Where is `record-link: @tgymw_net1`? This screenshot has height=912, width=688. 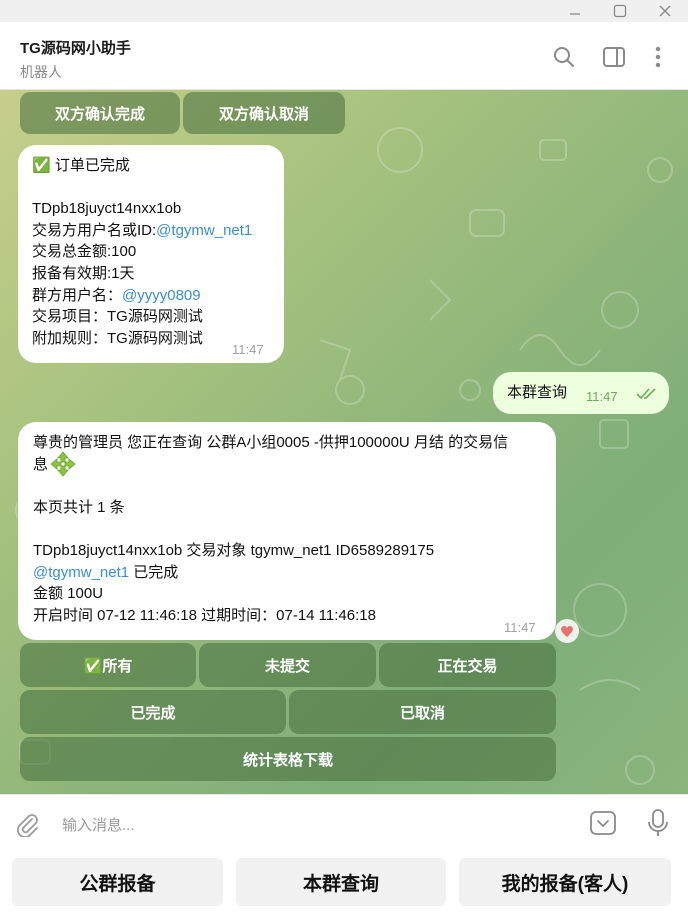
record-link: @tgymw_net1 is located at coordinates (81, 572).